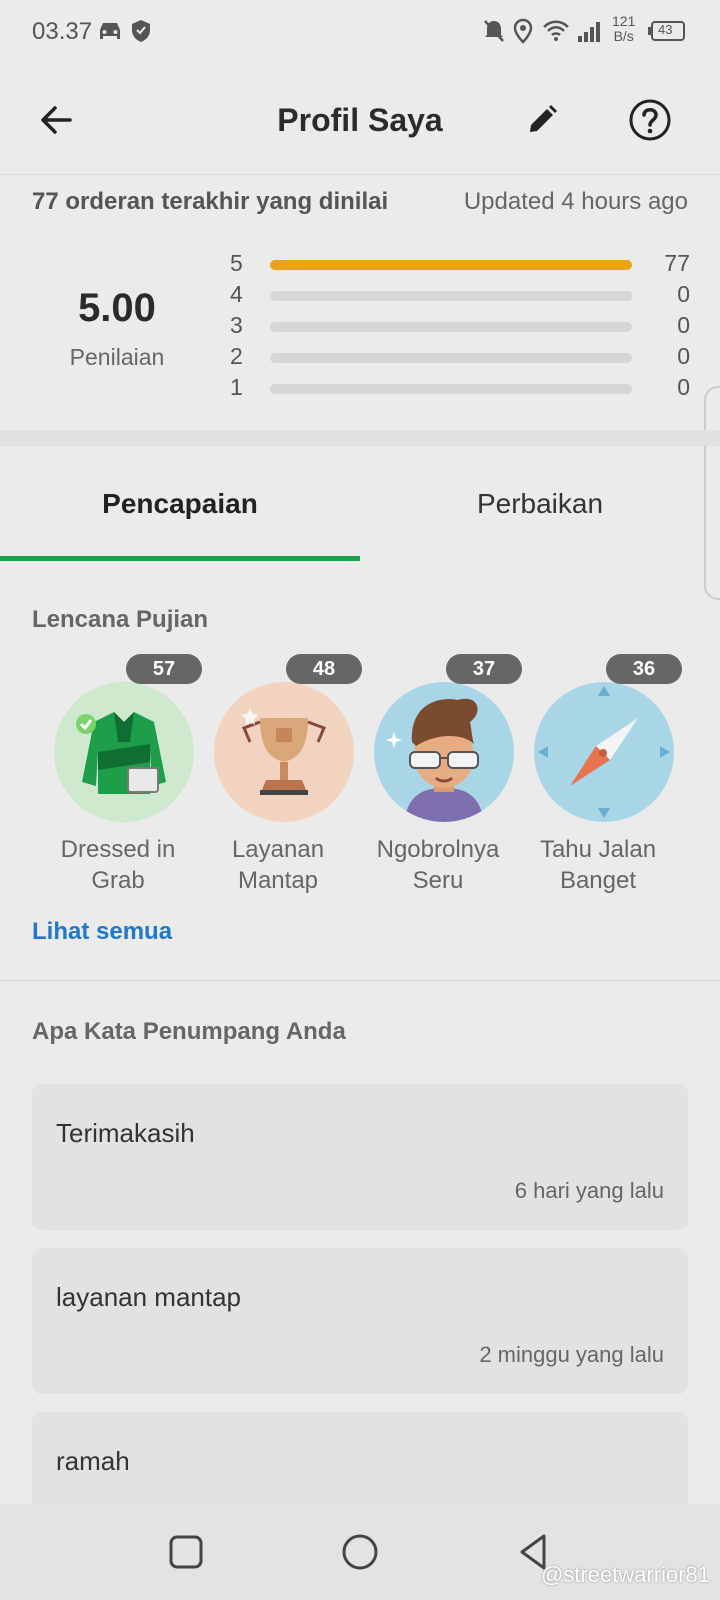  What do you see at coordinates (444, 752) in the screenshot?
I see `chatty-person-icon` at bounding box center [444, 752].